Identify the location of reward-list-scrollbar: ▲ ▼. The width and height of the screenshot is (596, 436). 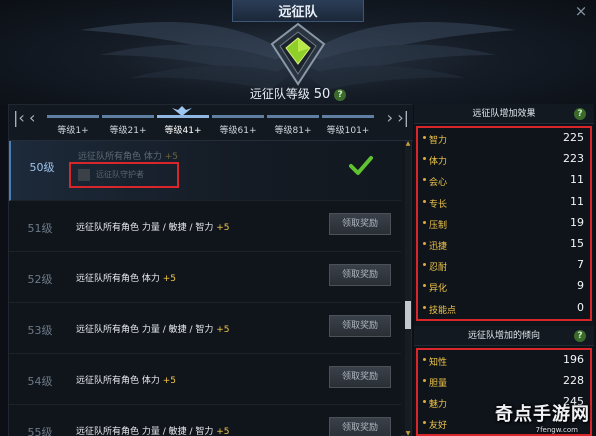
(408, 288).